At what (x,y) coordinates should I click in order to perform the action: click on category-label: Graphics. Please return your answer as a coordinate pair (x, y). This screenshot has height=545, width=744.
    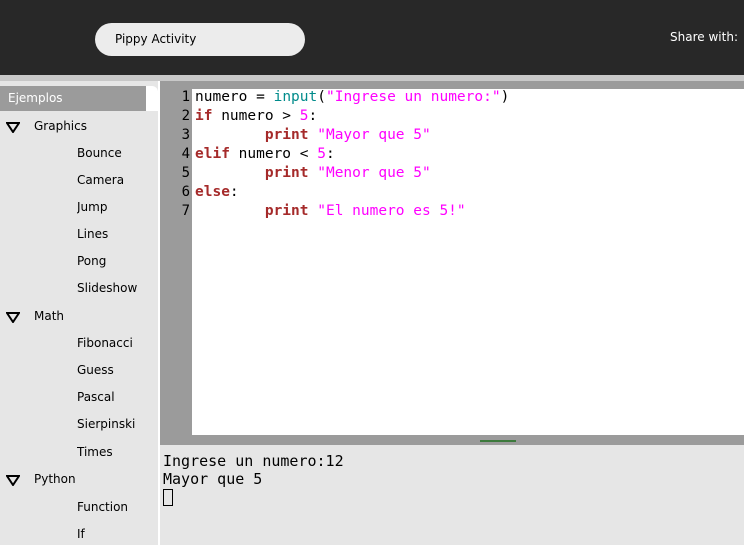
    Looking at the image, I should click on (60, 126).